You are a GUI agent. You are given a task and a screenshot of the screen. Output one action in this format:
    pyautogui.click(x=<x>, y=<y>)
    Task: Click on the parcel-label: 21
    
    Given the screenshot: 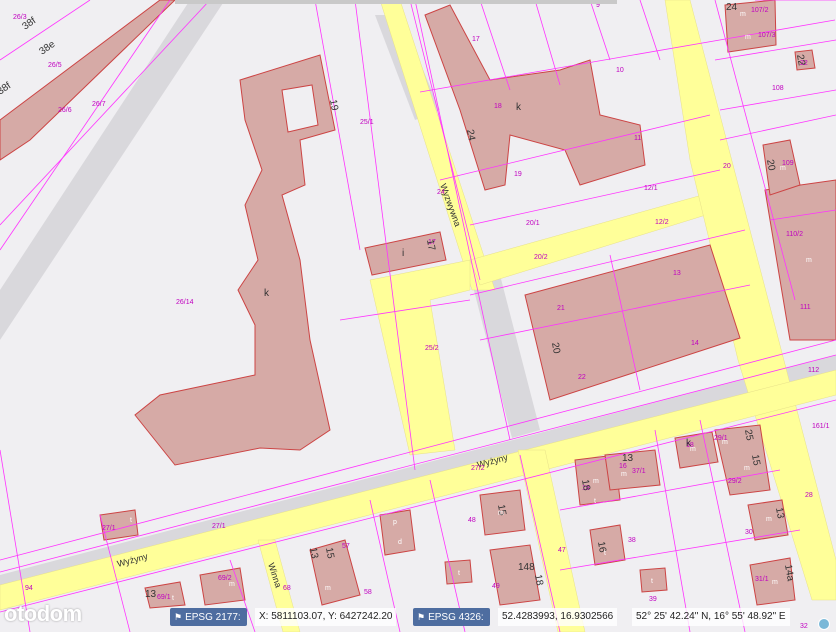 What is the action you would take?
    pyautogui.click(x=561, y=308)
    